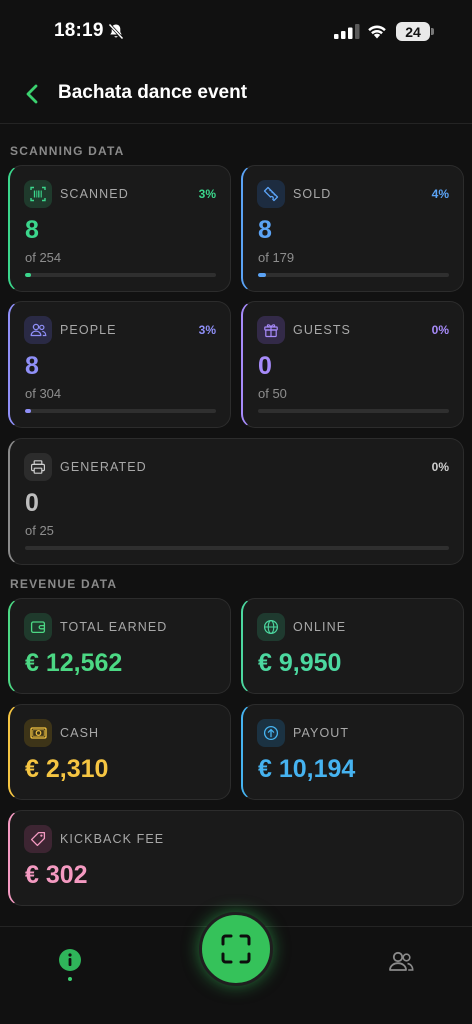 This screenshot has width=472, height=1024. I want to click on wifi-icon, so click(377, 32).